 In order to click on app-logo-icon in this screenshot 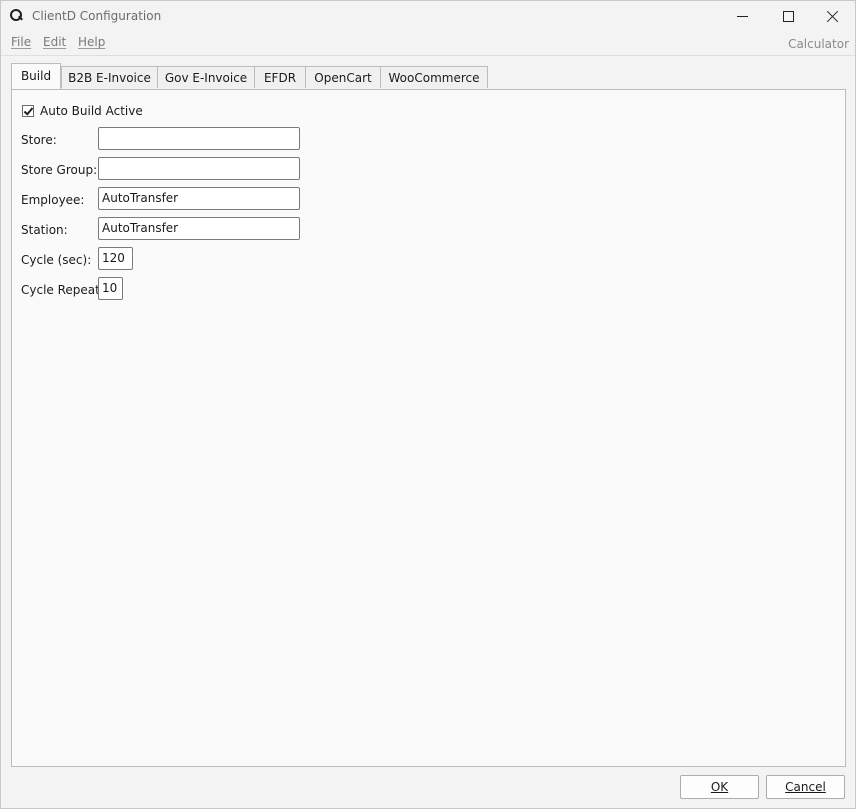, I will do `click(16, 15)`.